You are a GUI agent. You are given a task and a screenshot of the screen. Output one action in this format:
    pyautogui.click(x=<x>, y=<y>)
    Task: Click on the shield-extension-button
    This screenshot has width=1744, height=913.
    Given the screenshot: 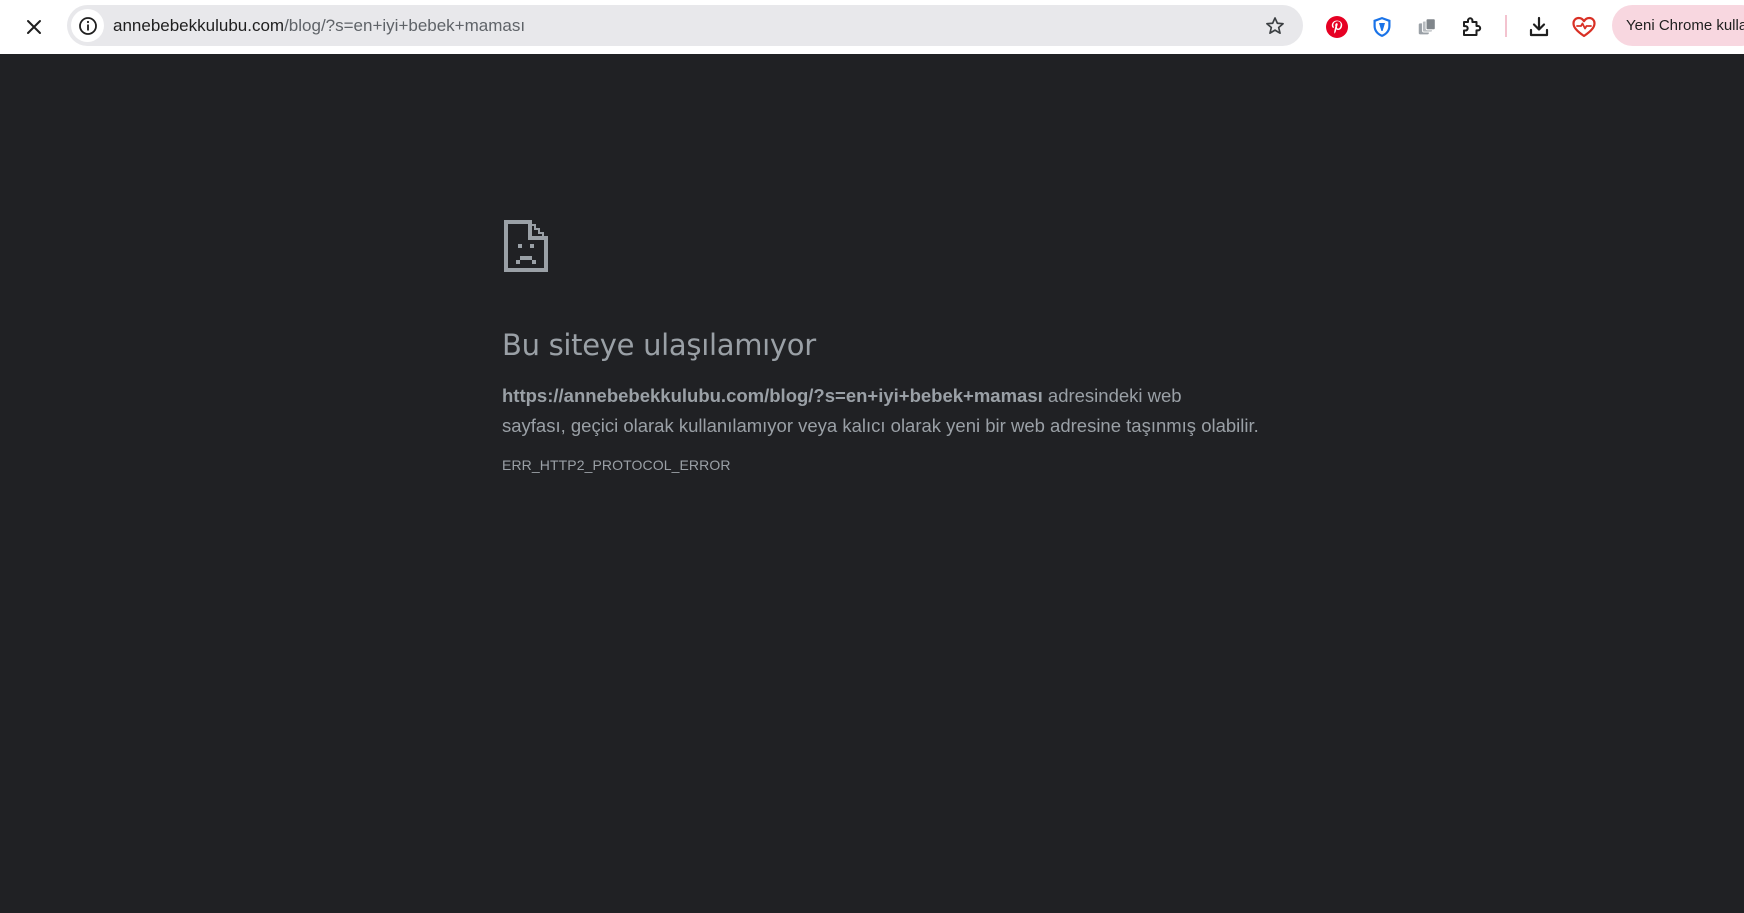 What is the action you would take?
    pyautogui.click(x=1382, y=27)
    